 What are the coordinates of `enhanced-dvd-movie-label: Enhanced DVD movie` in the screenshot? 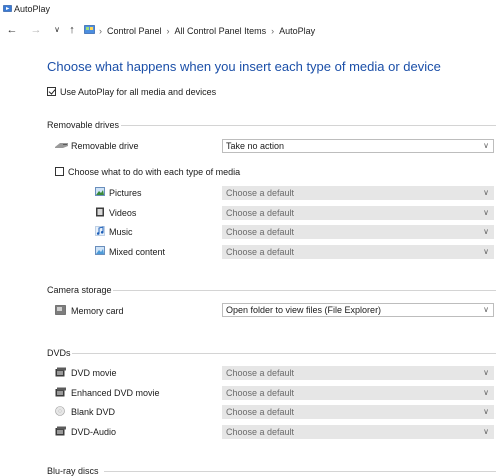 It's located at (115, 393).